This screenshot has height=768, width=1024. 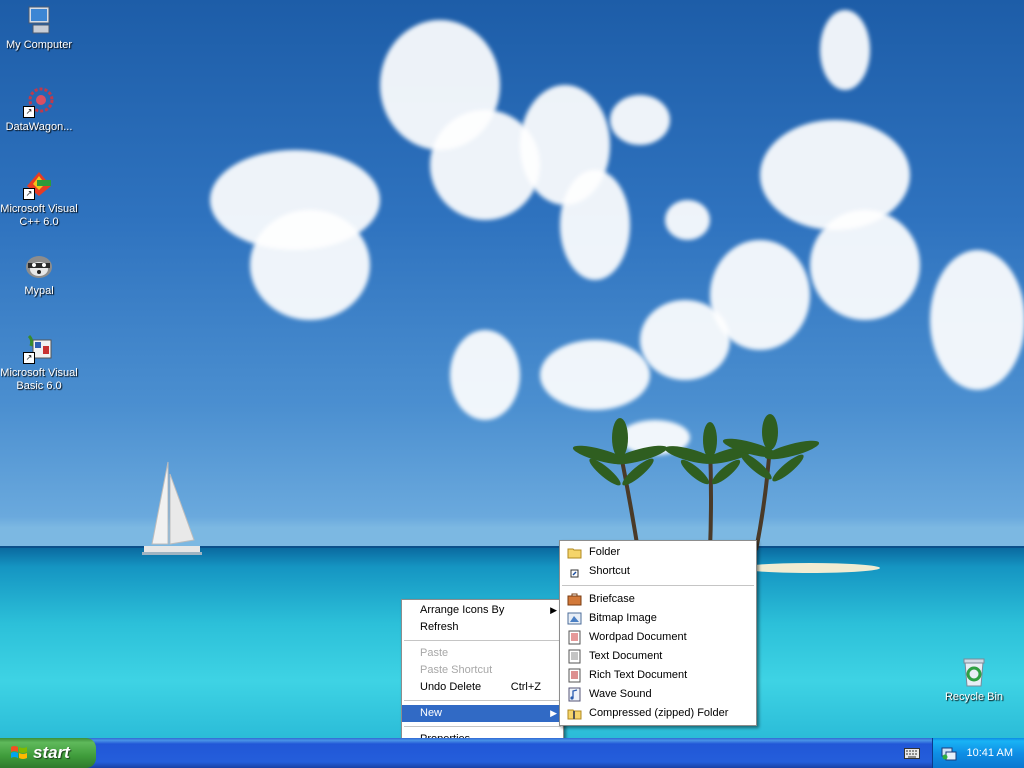 I want to click on menu-item-label: Arrange Icons By, so click(x=462, y=610).